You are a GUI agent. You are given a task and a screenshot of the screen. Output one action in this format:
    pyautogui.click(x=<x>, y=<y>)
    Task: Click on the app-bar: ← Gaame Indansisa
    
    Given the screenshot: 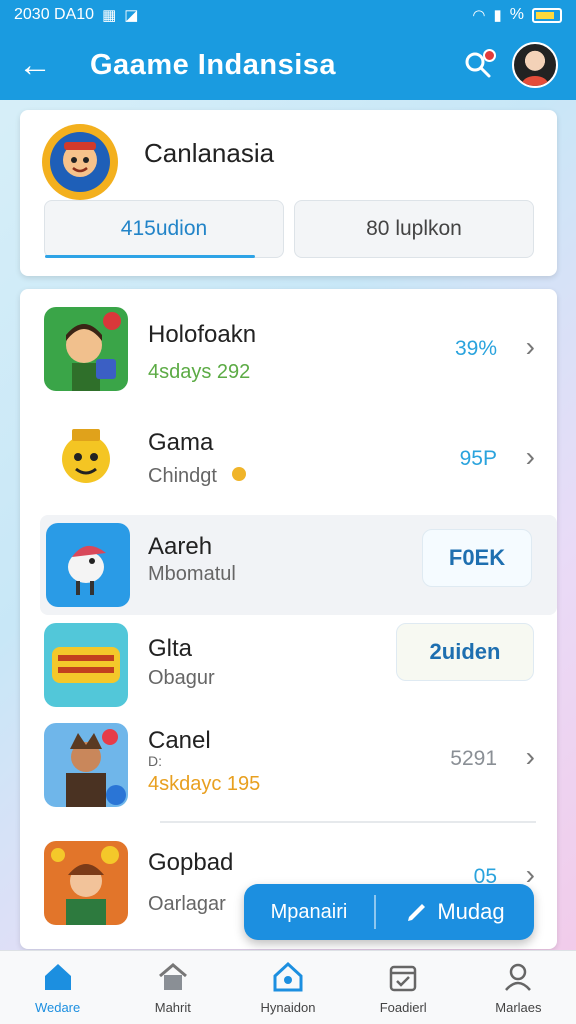 What is the action you would take?
    pyautogui.click(x=288, y=65)
    